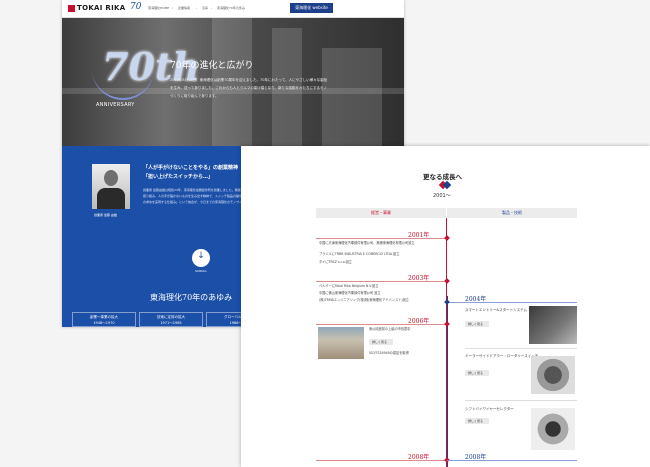  I want to click on era-years: 1948〜1970, so click(104, 323).